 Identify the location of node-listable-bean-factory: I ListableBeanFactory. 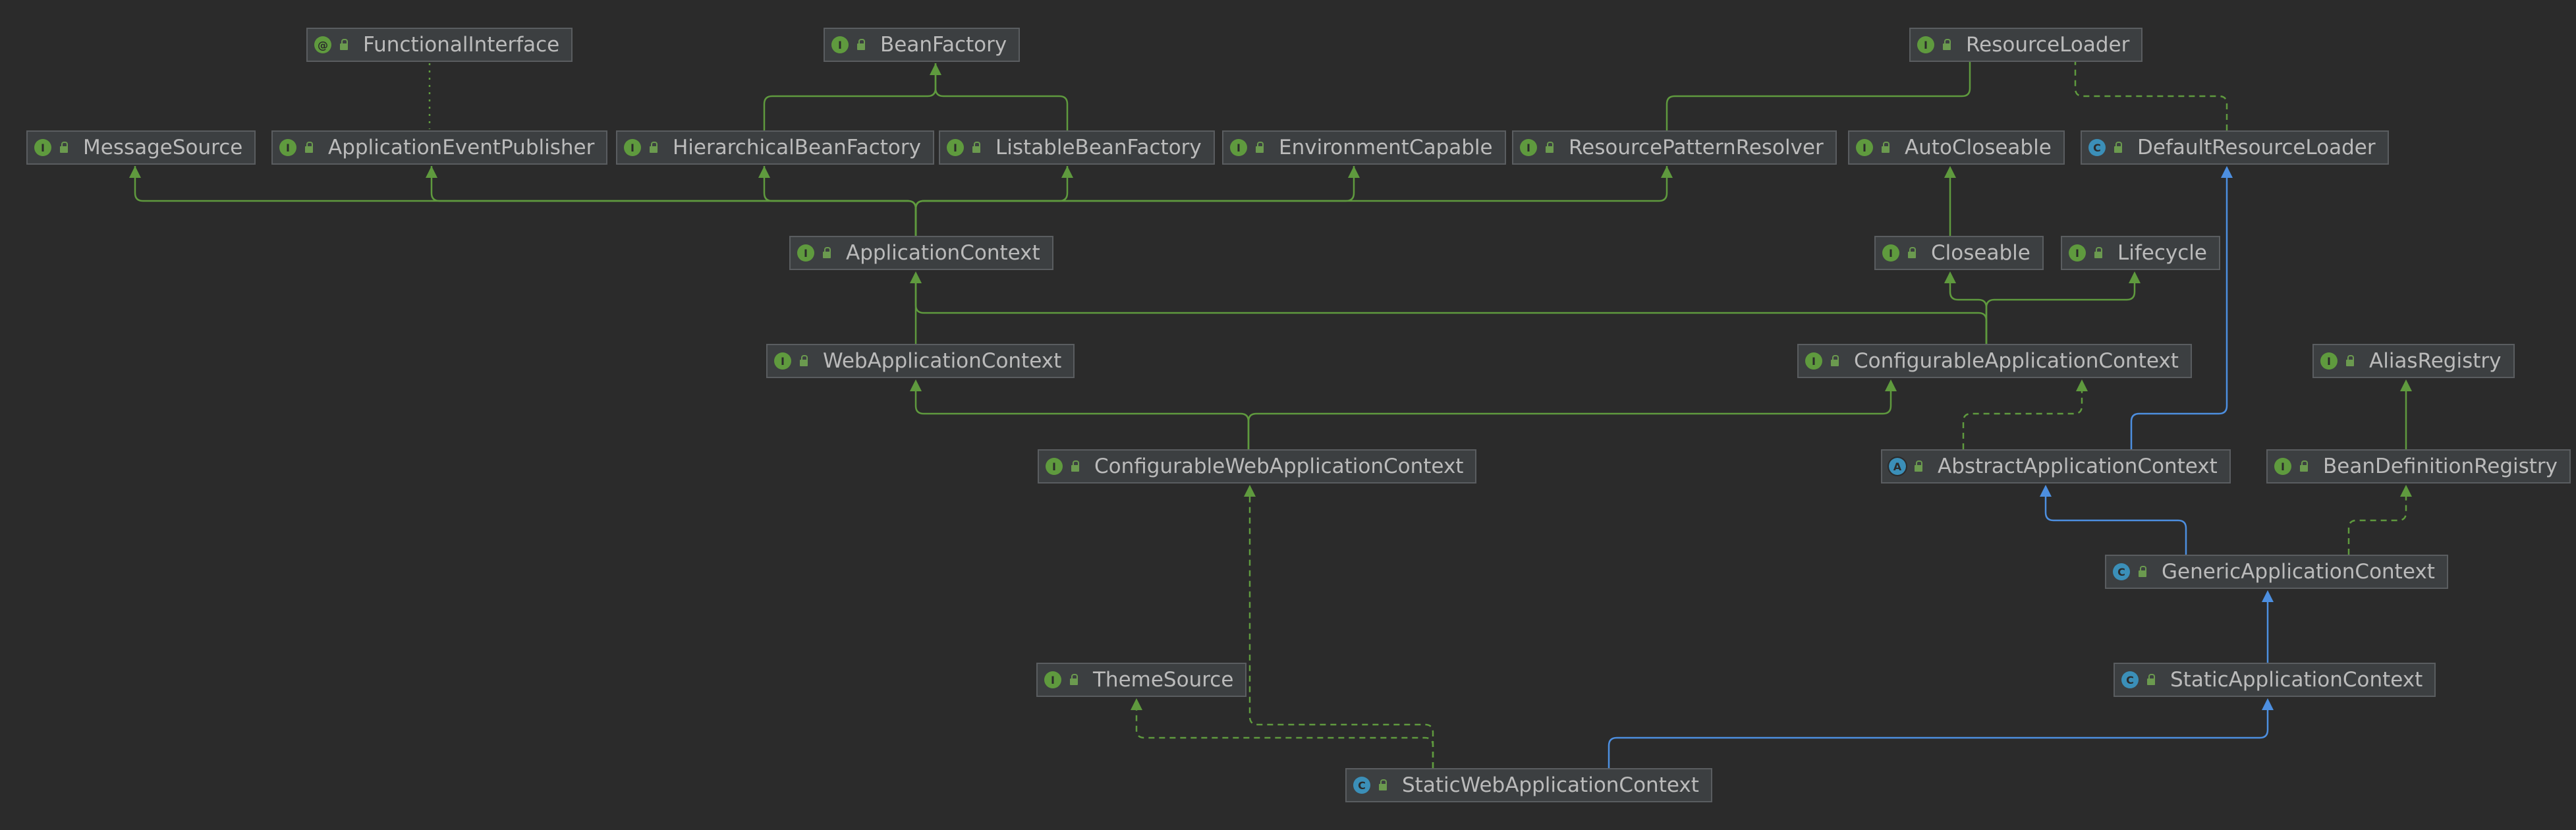
(1077, 147).